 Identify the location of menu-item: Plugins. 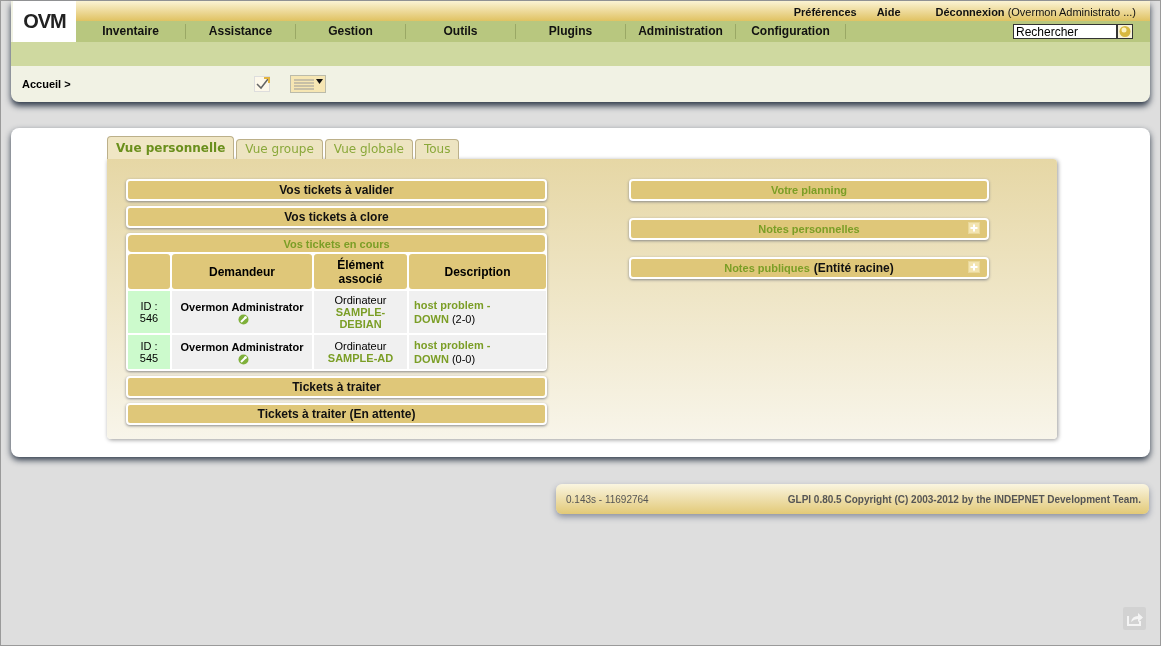
(571, 31).